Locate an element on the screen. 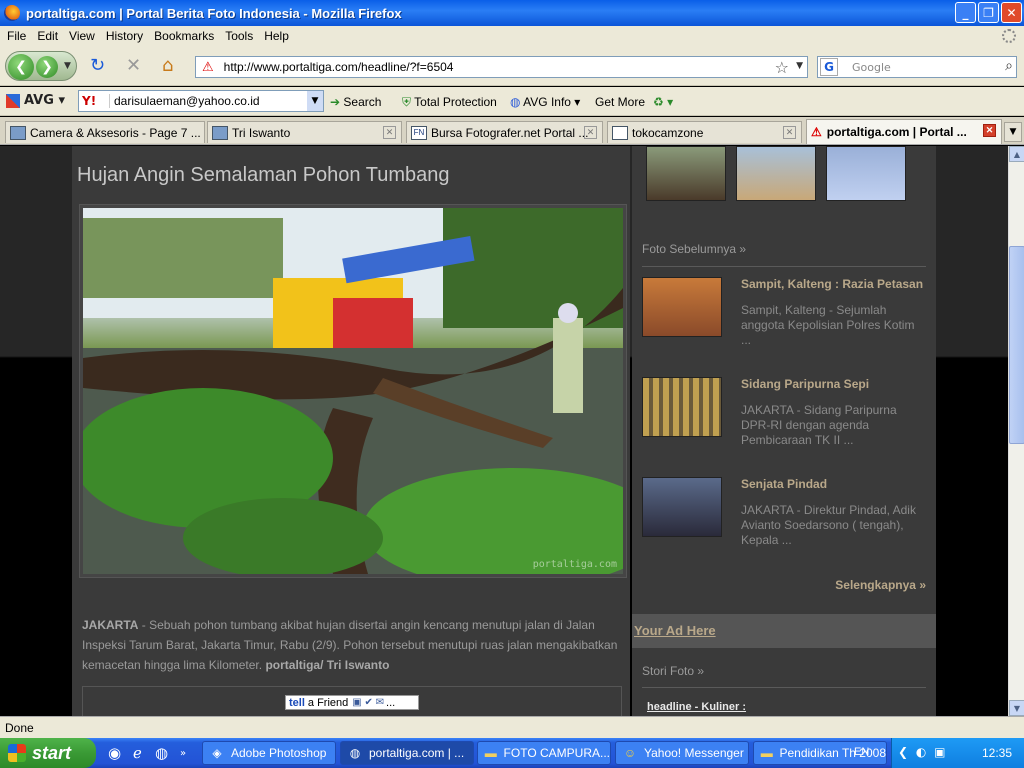 The width and height of the screenshot is (1024, 768). search-box: G Google ⌕ is located at coordinates (917, 67).